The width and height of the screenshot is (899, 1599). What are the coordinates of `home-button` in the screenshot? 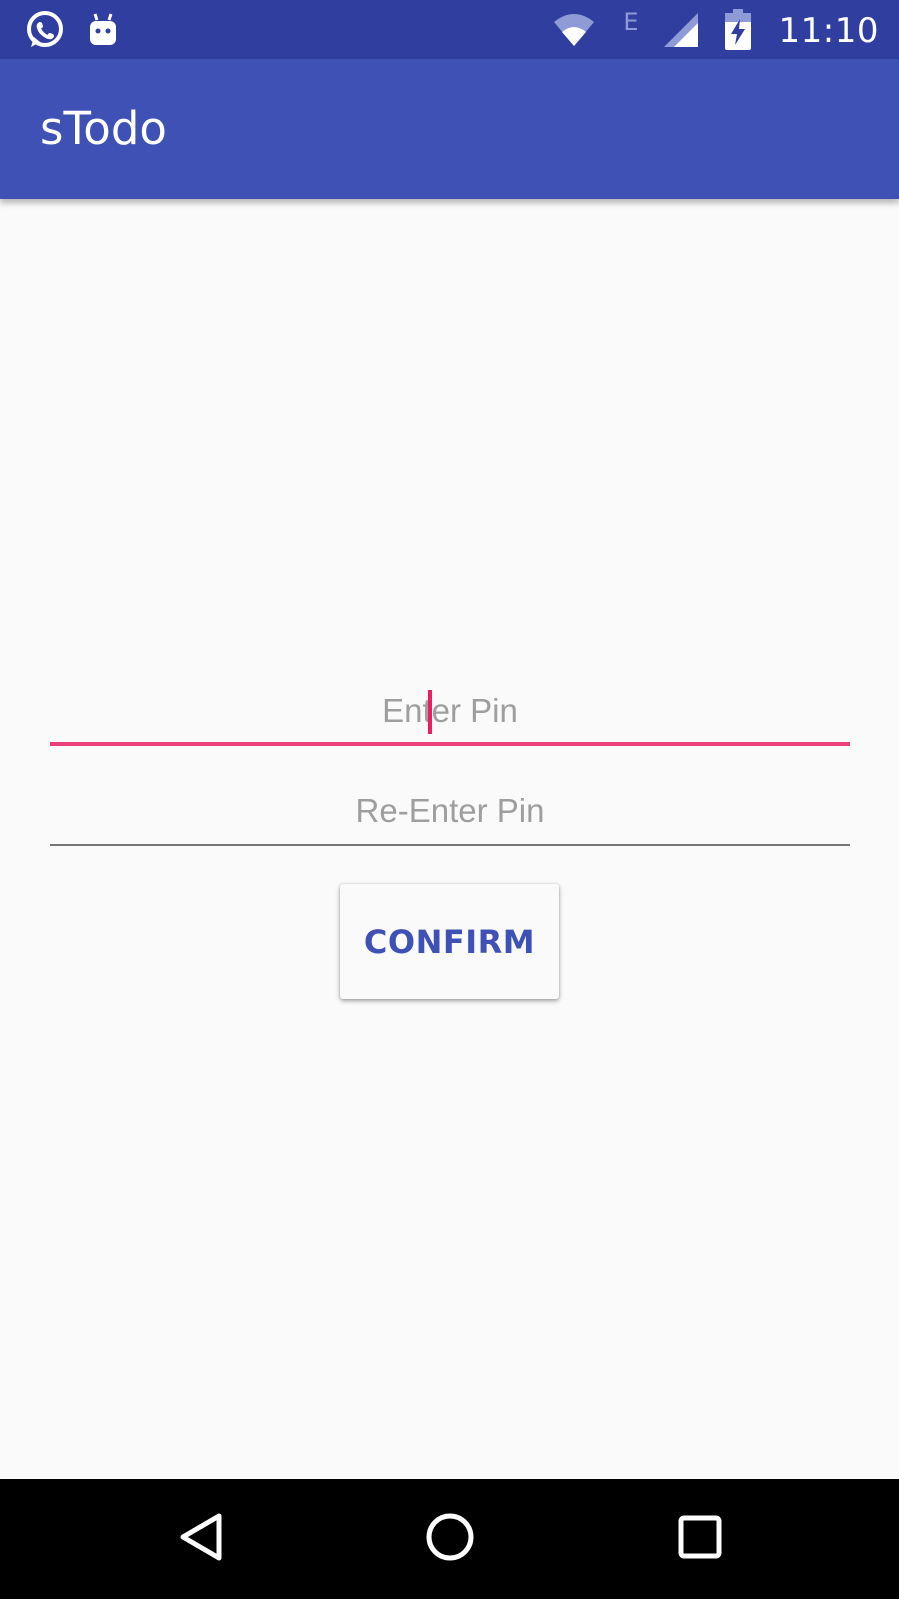 It's located at (450, 1539).